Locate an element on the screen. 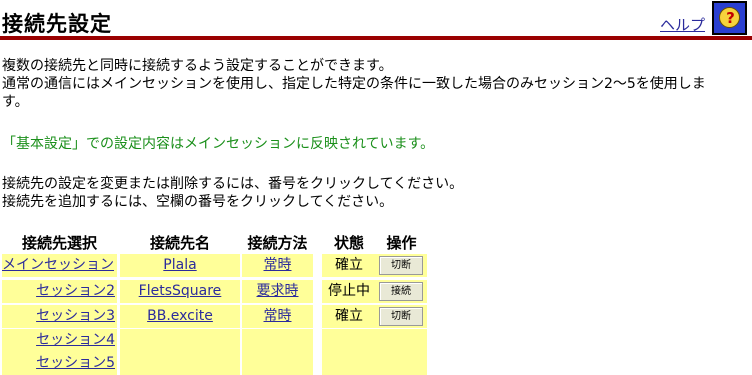 The height and width of the screenshot is (375, 752). header-divider is located at coordinates (376, 38).